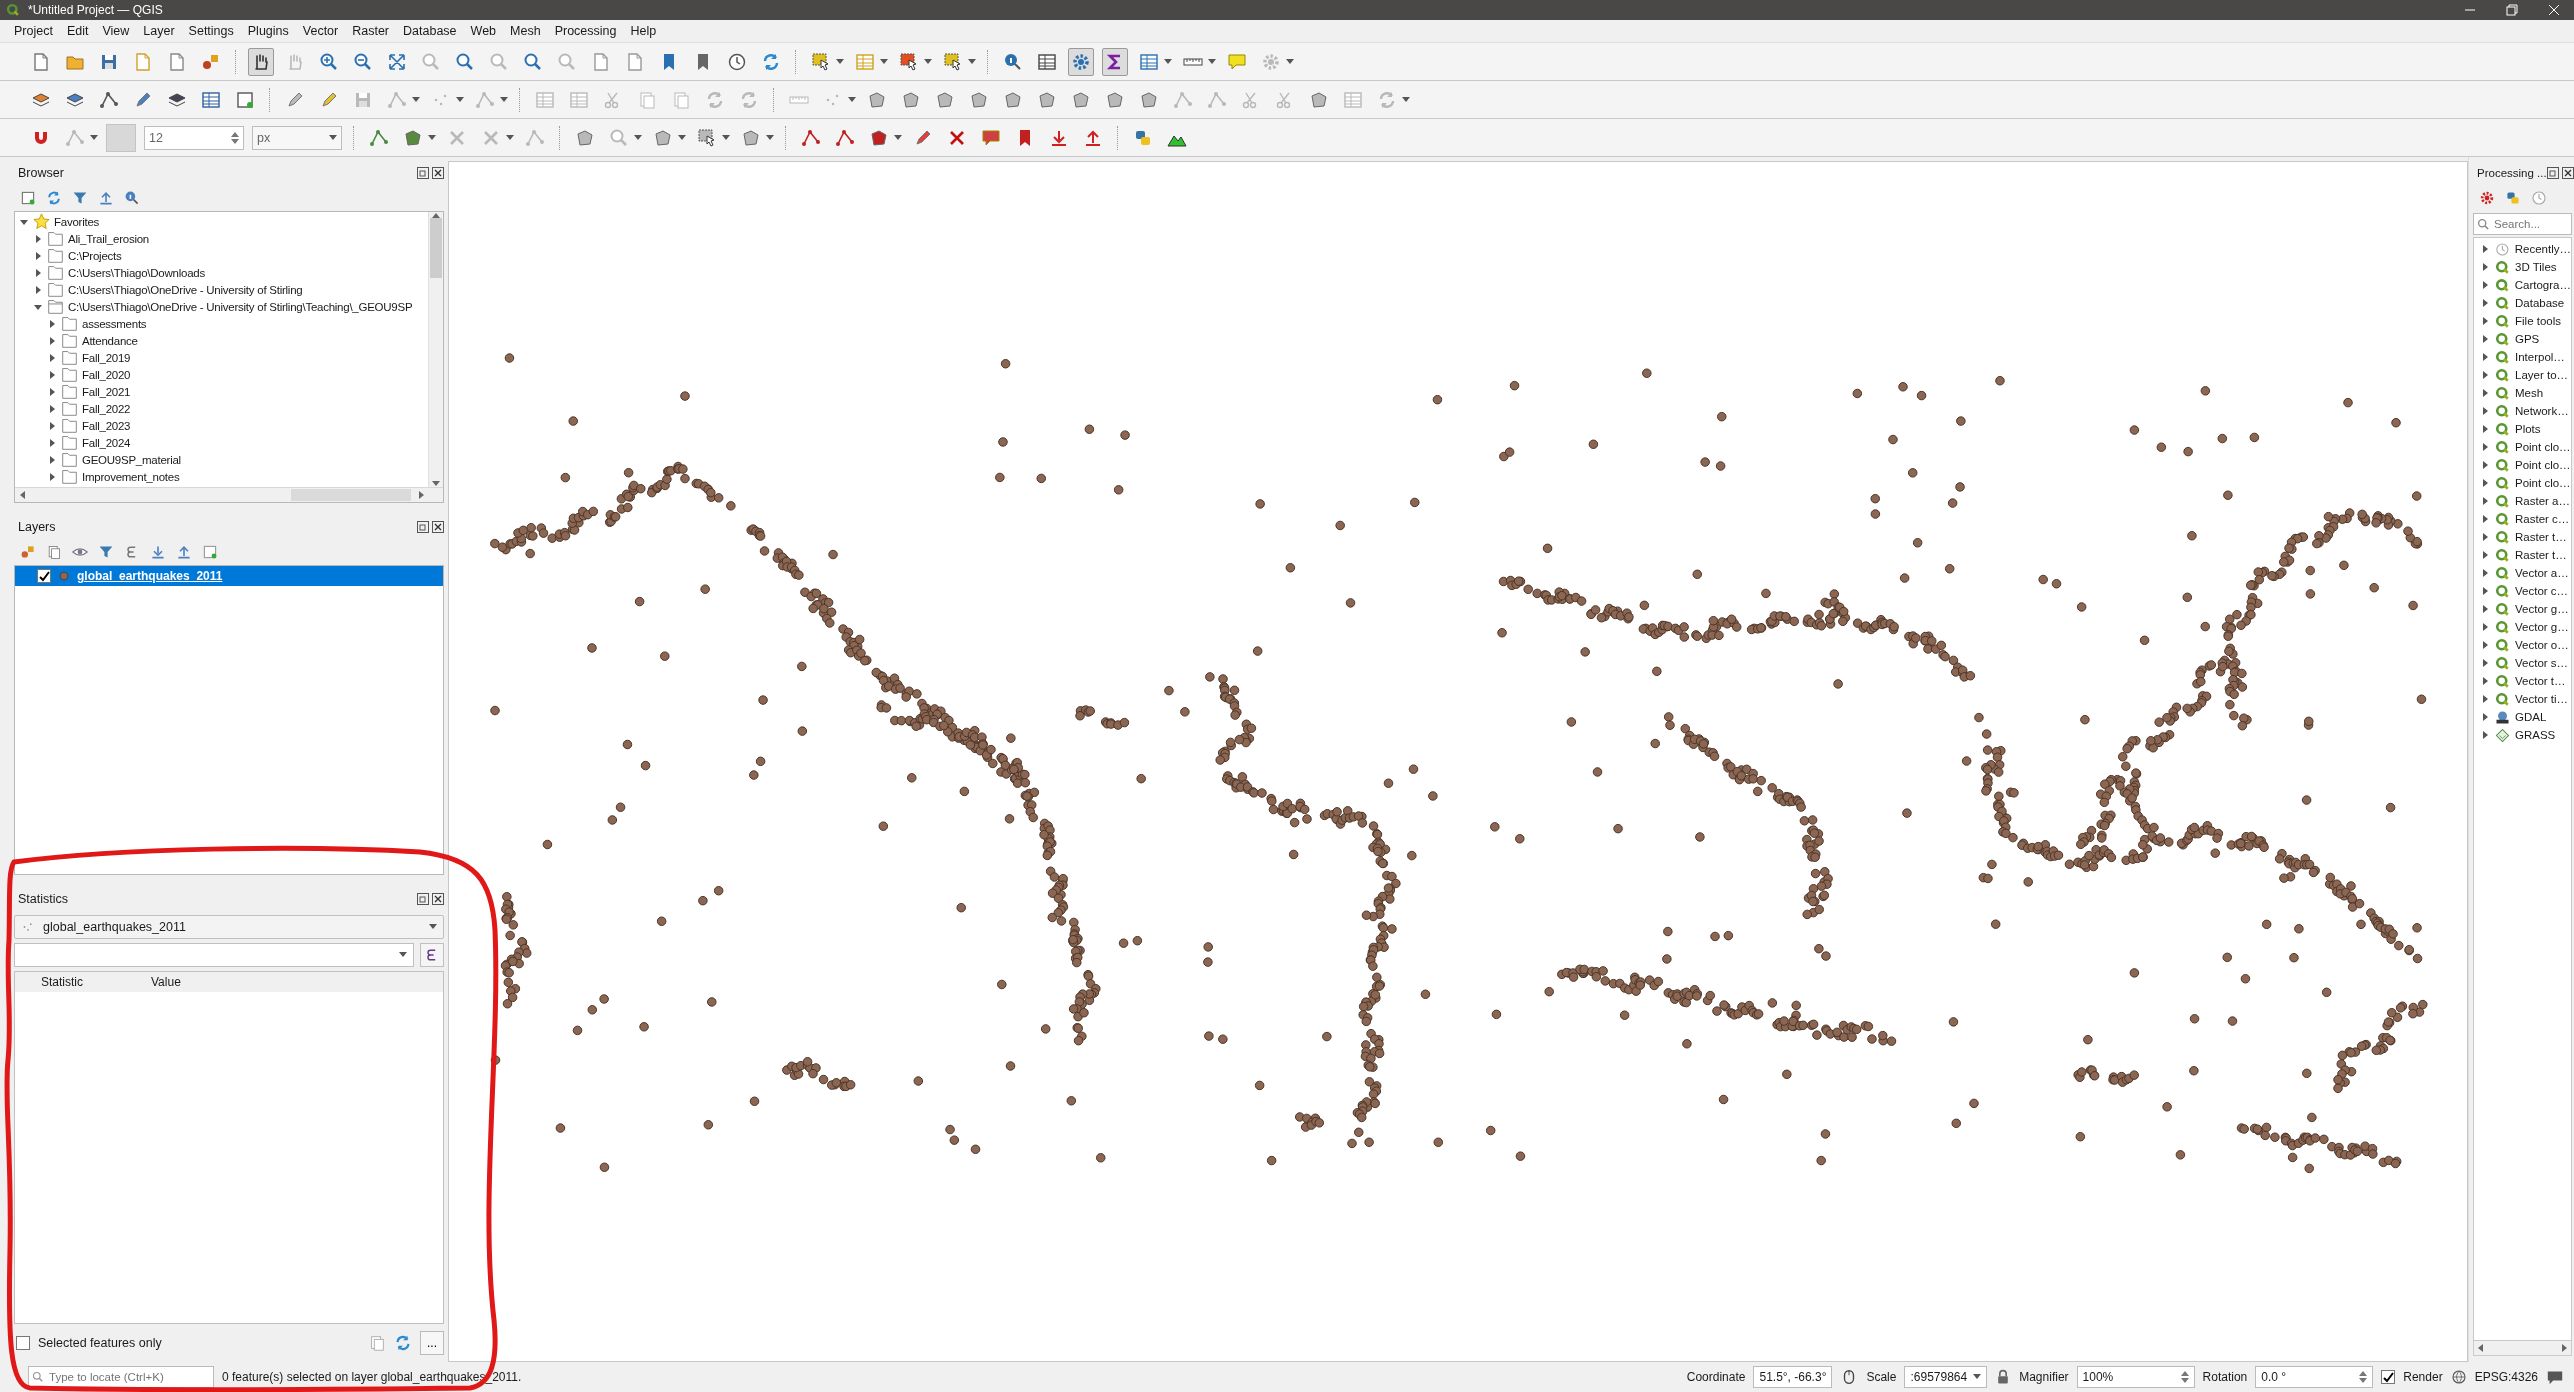 The width and height of the screenshot is (2574, 1392). Describe the element at coordinates (909, 61) in the screenshot. I see `deselect-icon` at that location.